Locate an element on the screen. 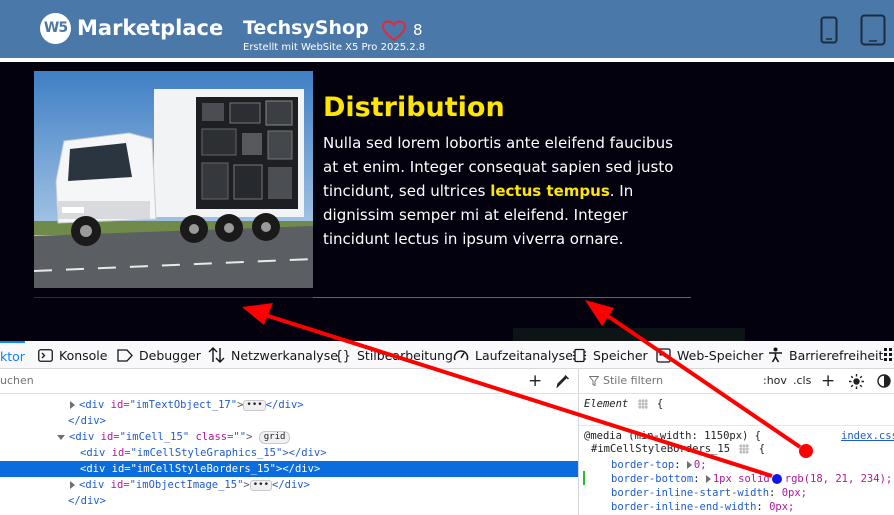 The width and height of the screenshot is (894, 515). tab-debugger: Debugger is located at coordinates (159, 355).